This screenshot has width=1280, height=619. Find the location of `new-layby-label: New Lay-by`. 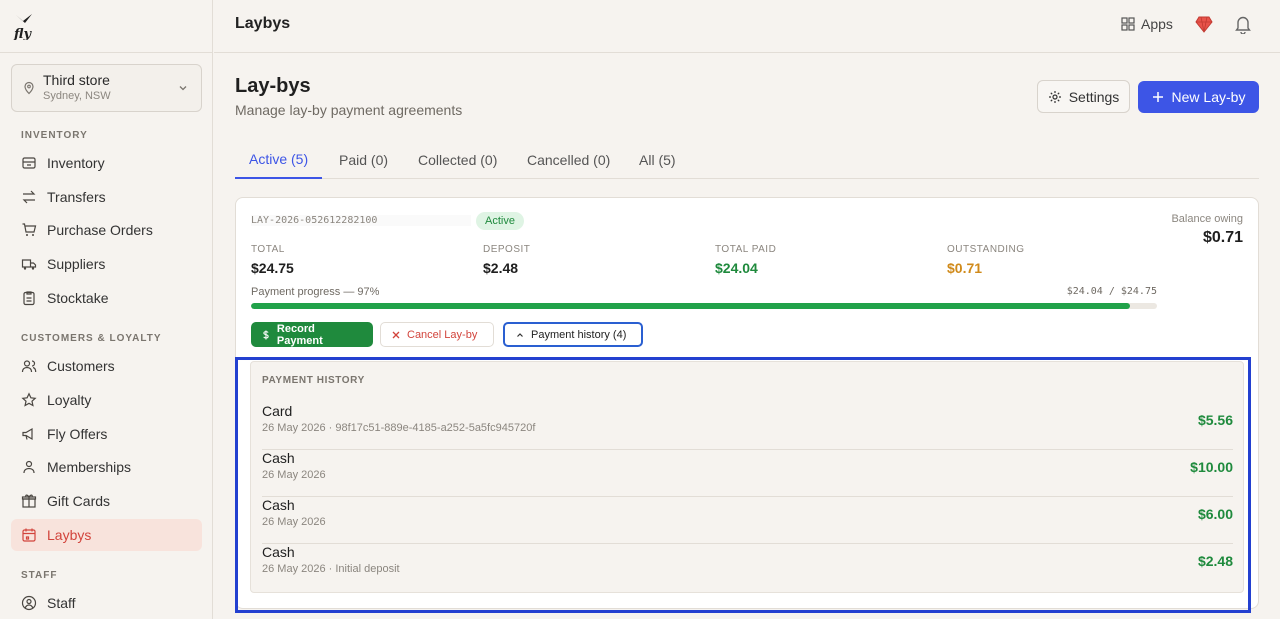

new-layby-label: New Lay-by is located at coordinates (1208, 97).